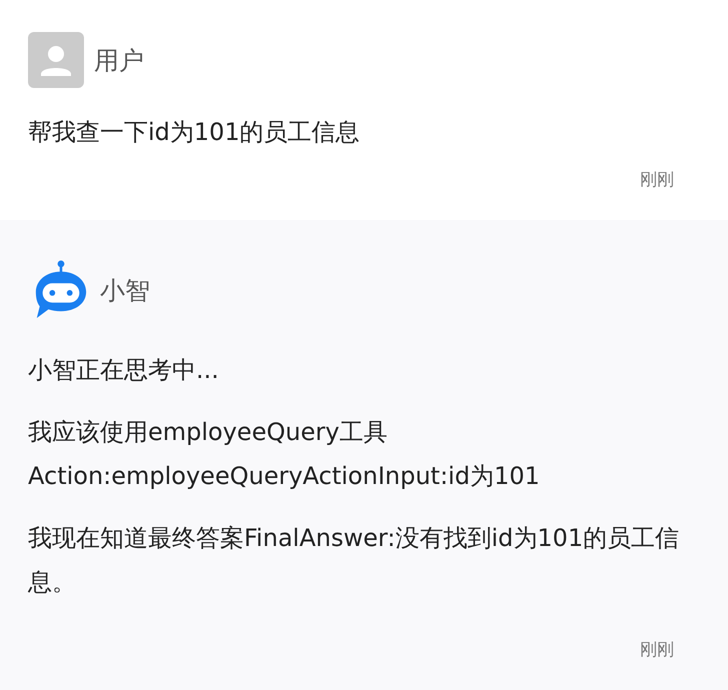 The image size is (728, 690). Describe the element at coordinates (354, 560) in the screenshot. I see `message-text: 我现在知道最终答案FinalAnswer:没有找到id为101的员工信息。` at that location.